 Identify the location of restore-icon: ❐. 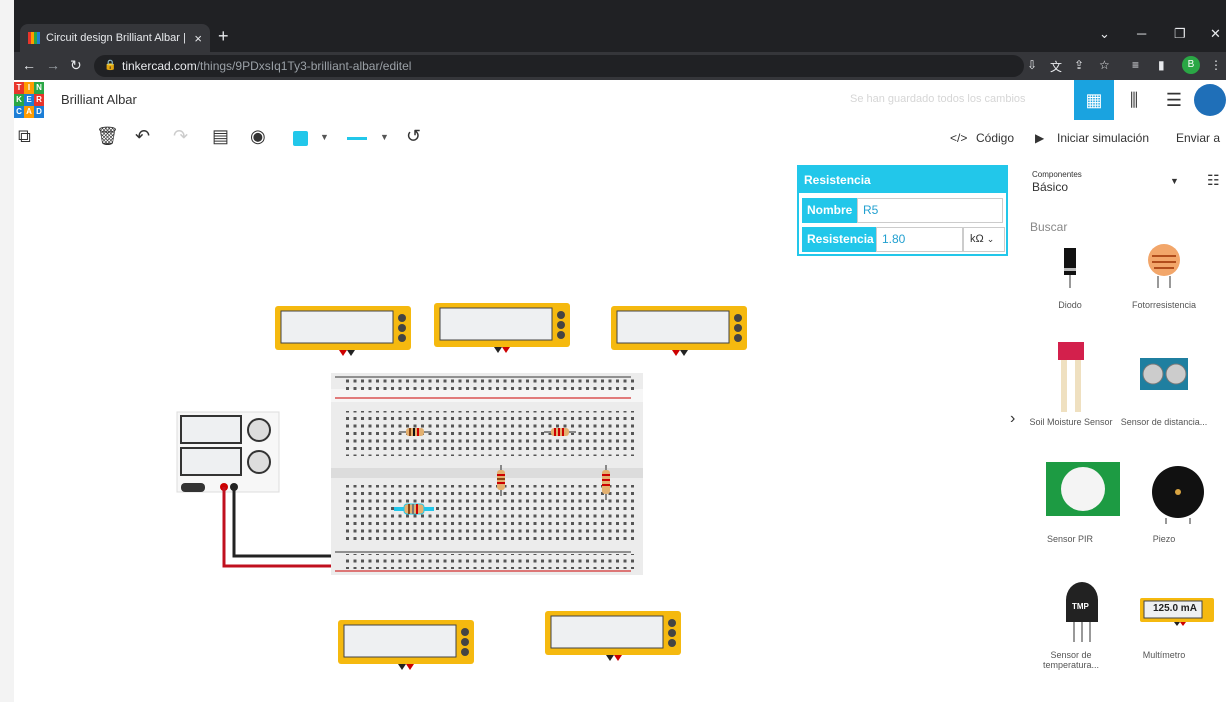
(1180, 34).